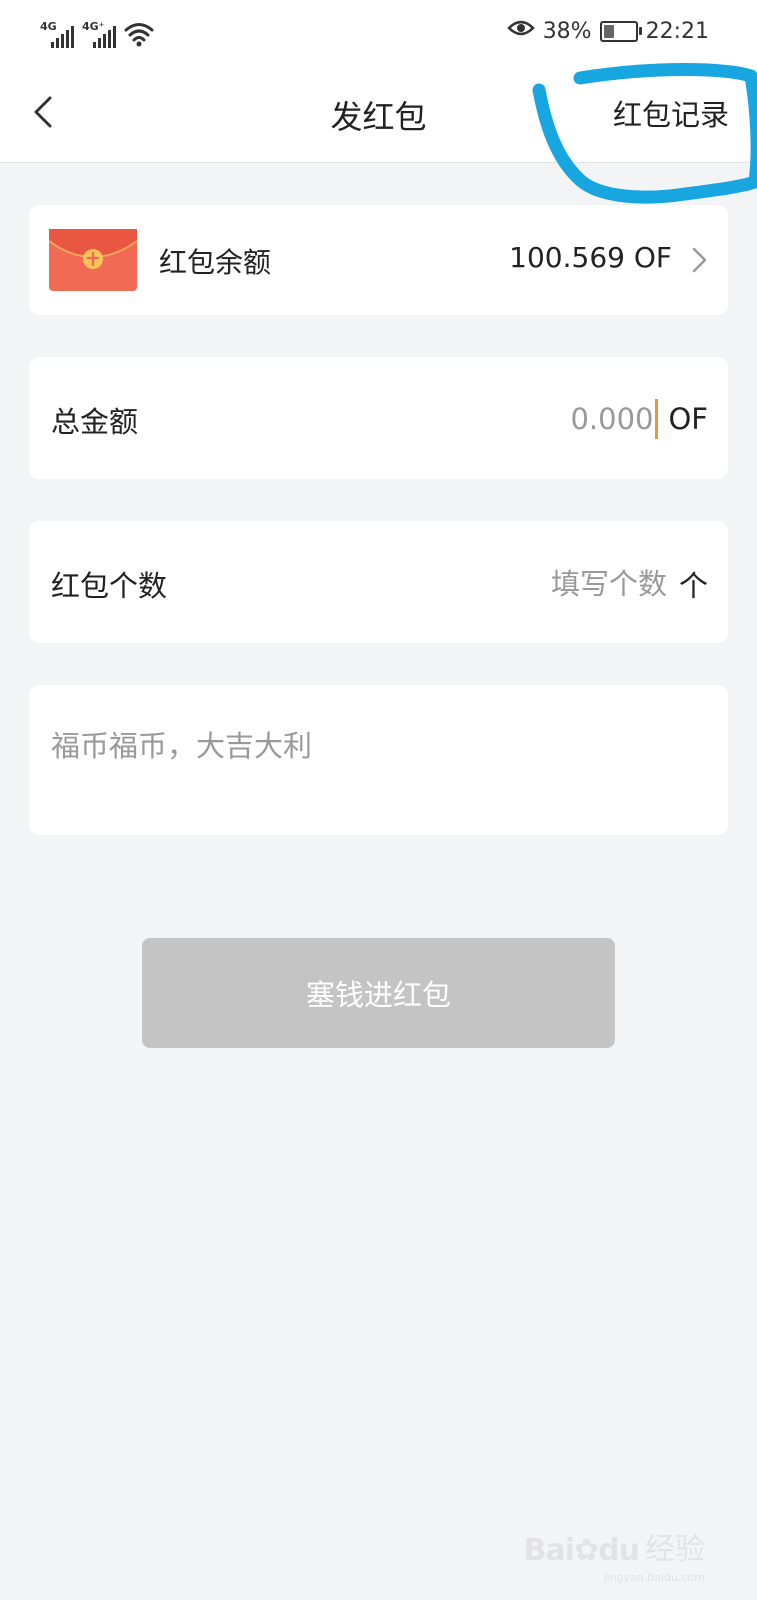 This screenshot has height=1600, width=757. What do you see at coordinates (93, 260) in the screenshot?
I see `red-envelope-icon` at bounding box center [93, 260].